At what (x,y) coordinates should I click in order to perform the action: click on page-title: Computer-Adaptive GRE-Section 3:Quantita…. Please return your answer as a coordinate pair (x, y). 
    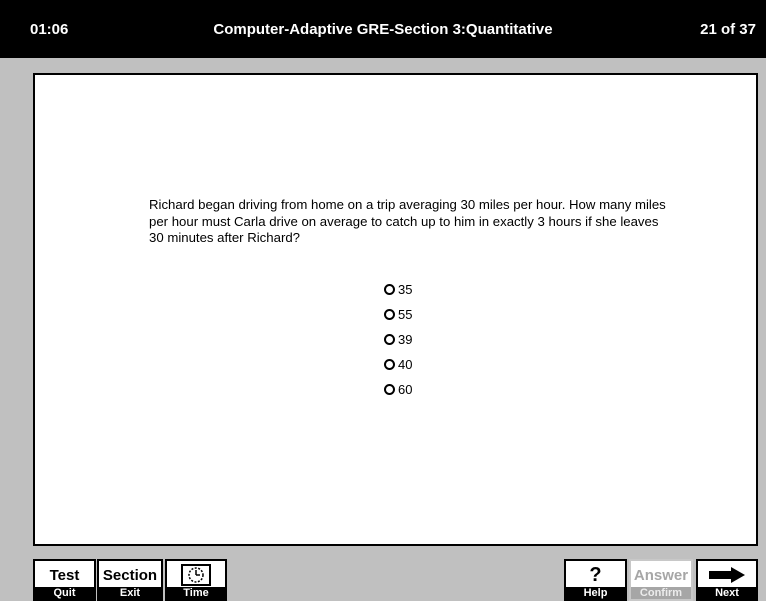
    Looking at the image, I should click on (383, 29).